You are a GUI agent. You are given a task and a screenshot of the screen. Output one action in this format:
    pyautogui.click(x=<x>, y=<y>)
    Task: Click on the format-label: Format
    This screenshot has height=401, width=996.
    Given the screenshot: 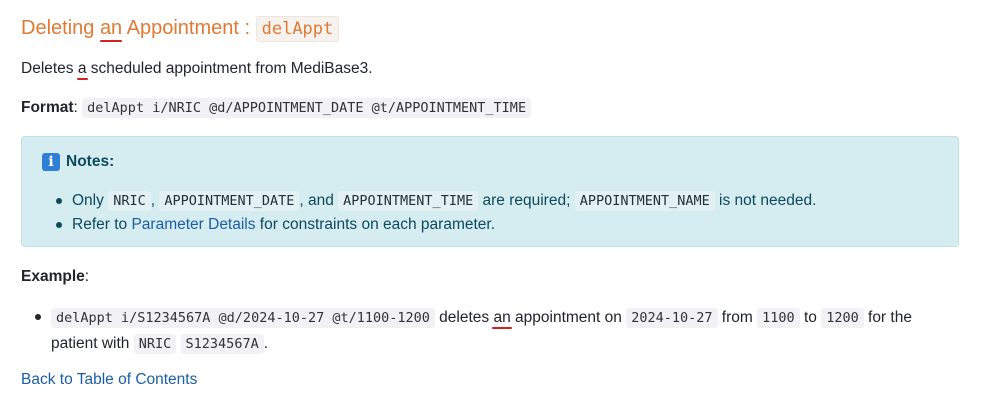 What is the action you would take?
    pyautogui.click(x=47, y=107)
    